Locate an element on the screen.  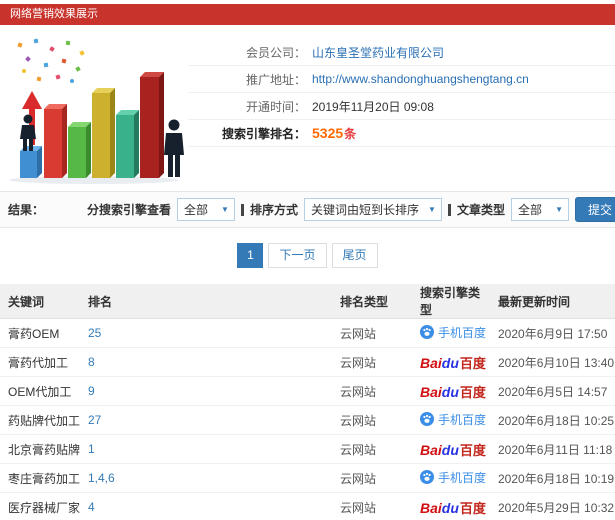
keyword-cell: 枣庄膏药加工 is located at coordinates (40, 478).